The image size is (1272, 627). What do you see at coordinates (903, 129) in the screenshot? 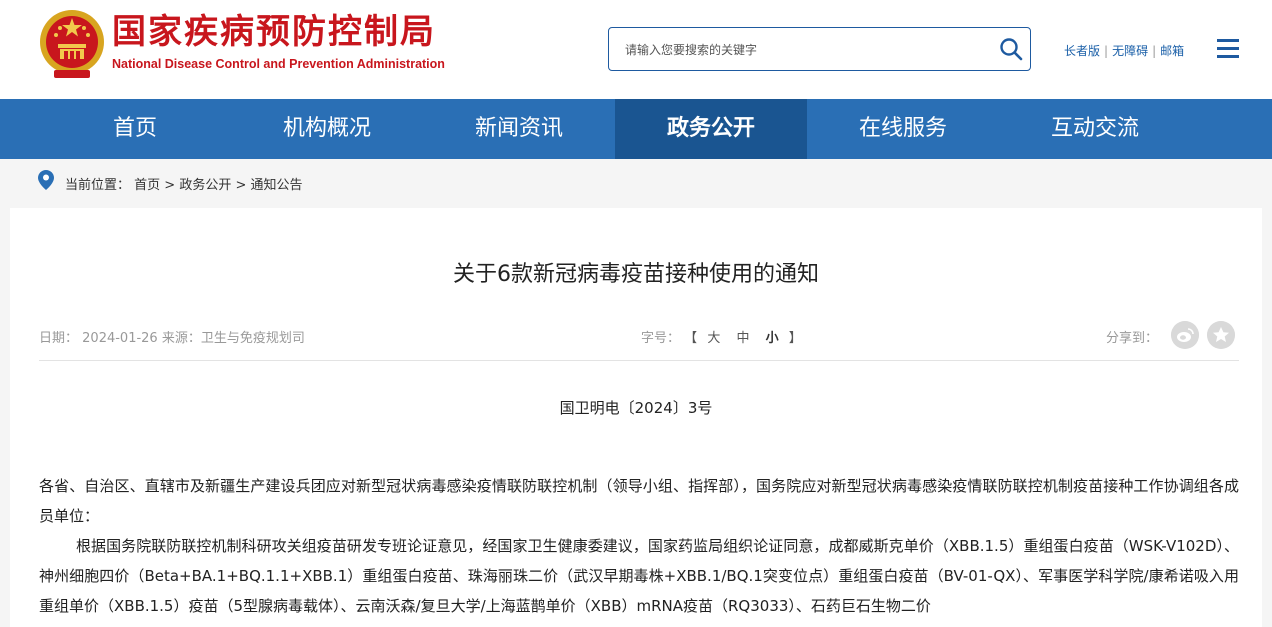
I see `nav-item-online-services: 在线服务` at bounding box center [903, 129].